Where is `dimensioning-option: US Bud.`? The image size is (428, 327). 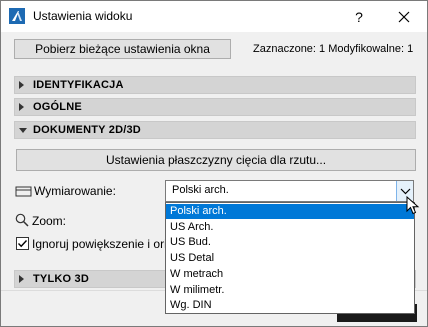
dimensioning-option: US Bud. is located at coordinates (290, 242).